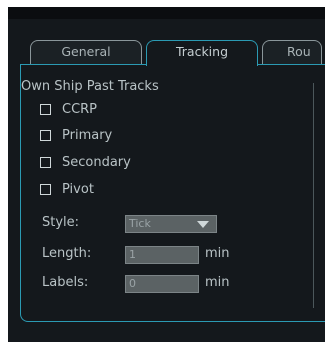 This screenshot has height=353, width=325. Describe the element at coordinates (132, 283) in the screenshot. I see `labels-input-value: 0` at that location.